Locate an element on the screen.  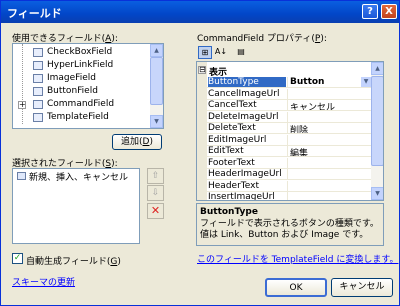
title-bar: フィールド ? X is located at coordinates (200, 12).